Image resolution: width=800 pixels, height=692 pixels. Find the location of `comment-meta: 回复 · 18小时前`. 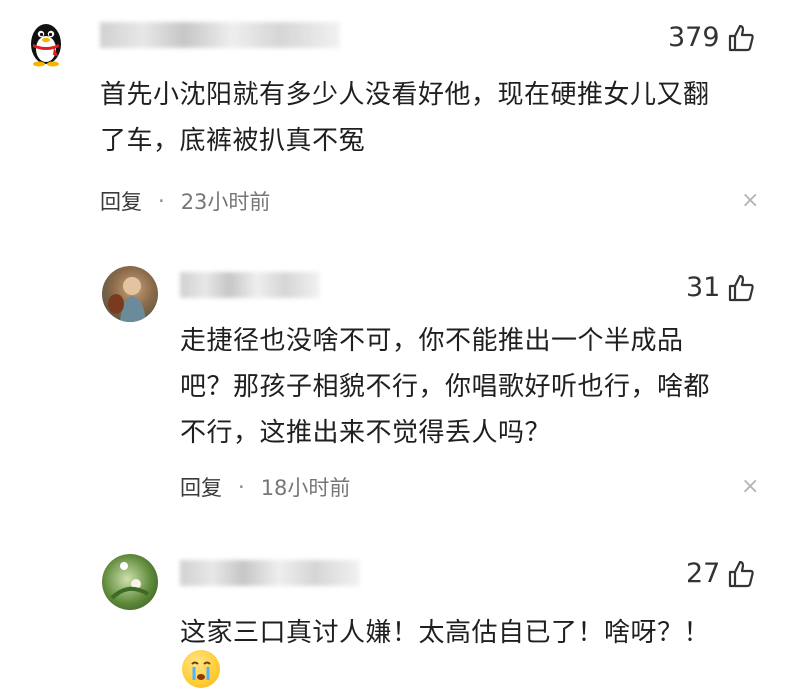

comment-meta: 回复 · 18小时前 is located at coordinates (265, 487).